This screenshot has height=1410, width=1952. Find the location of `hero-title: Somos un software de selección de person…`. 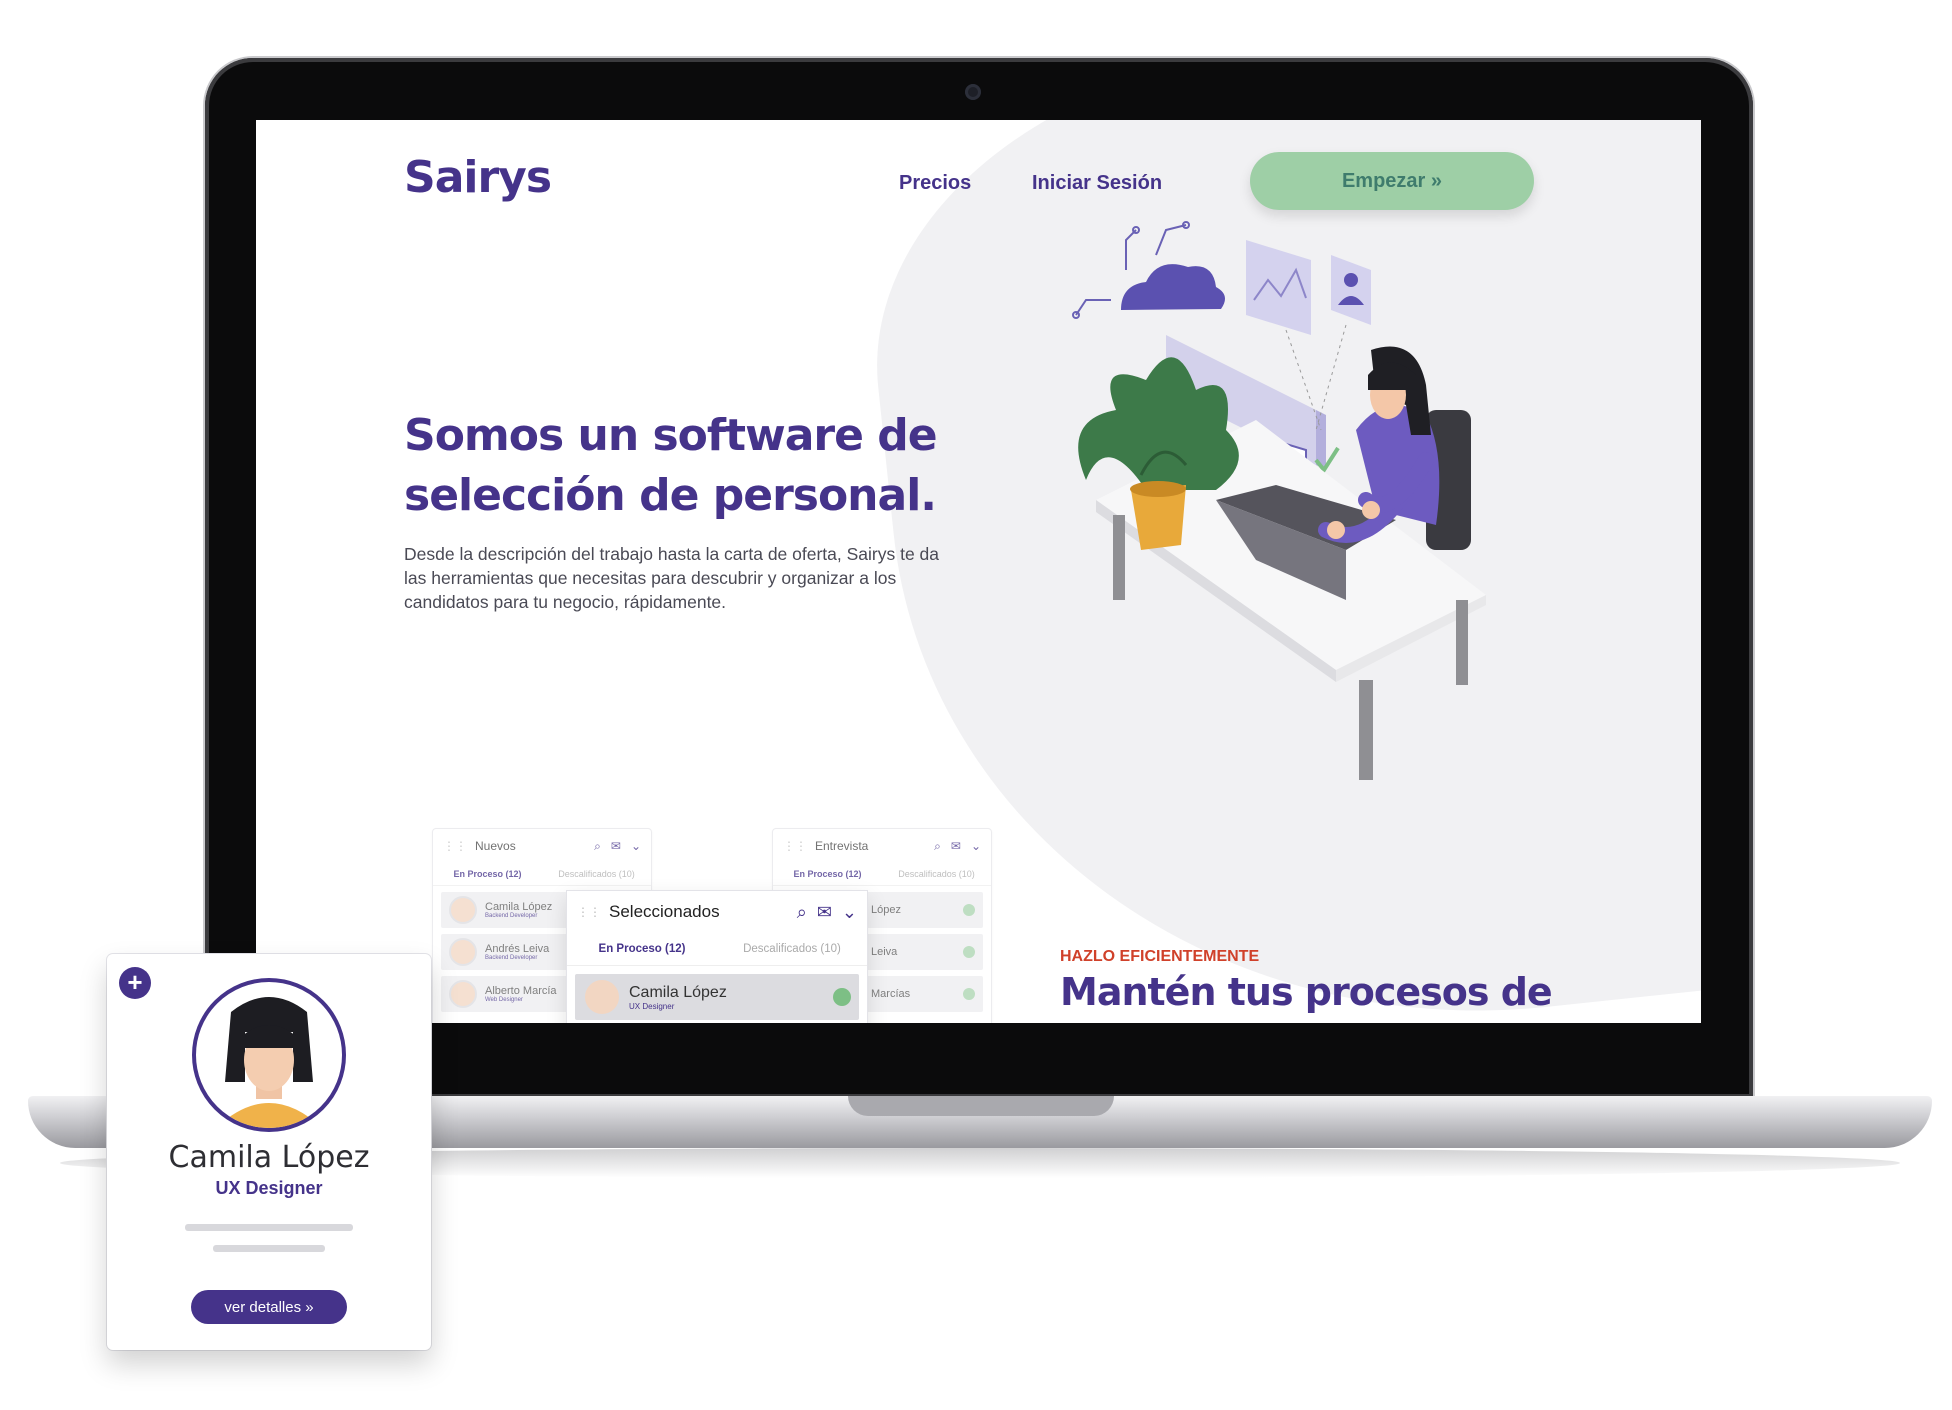

hero-title: Somos un software de selección de person… is located at coordinates (684, 466).